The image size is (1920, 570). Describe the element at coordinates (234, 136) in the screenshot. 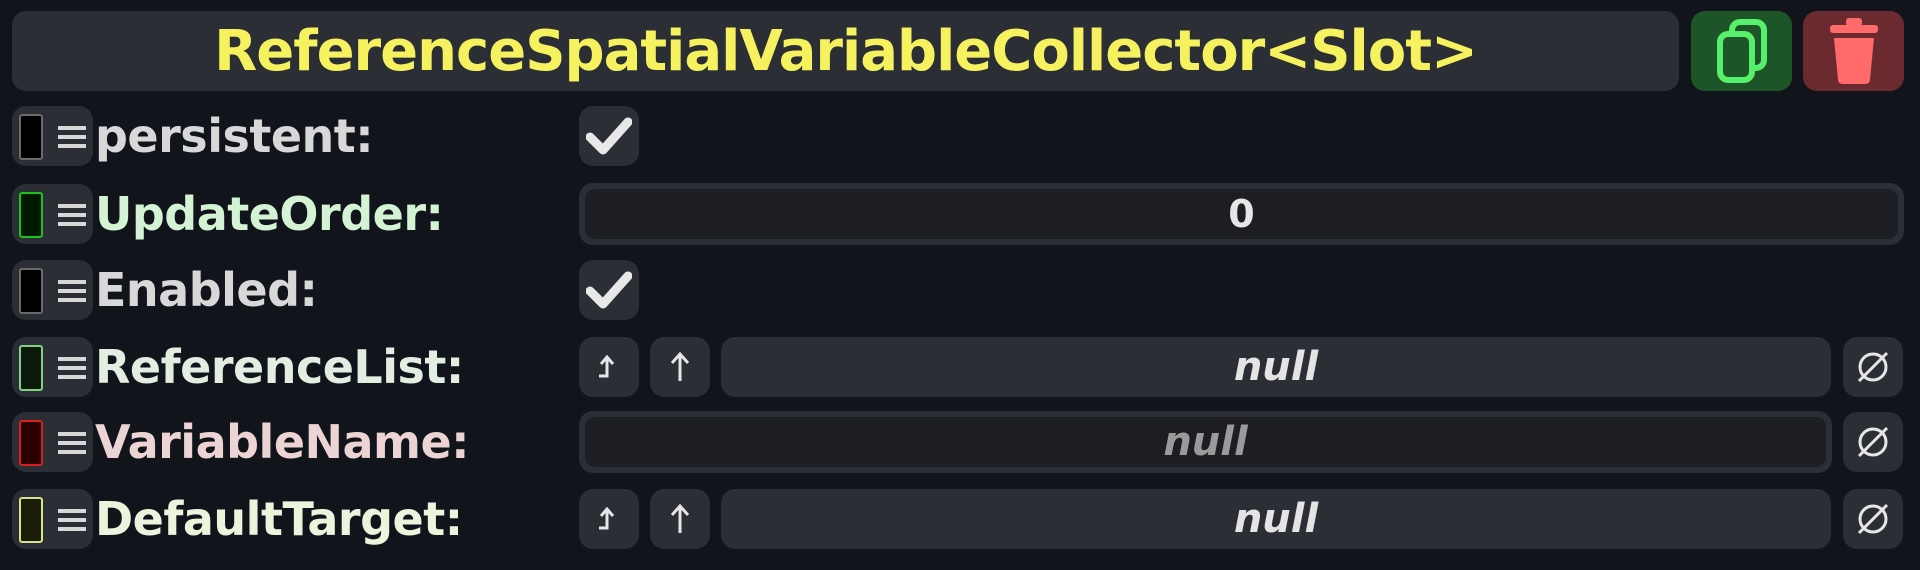

I see `field-label: persistent:` at that location.